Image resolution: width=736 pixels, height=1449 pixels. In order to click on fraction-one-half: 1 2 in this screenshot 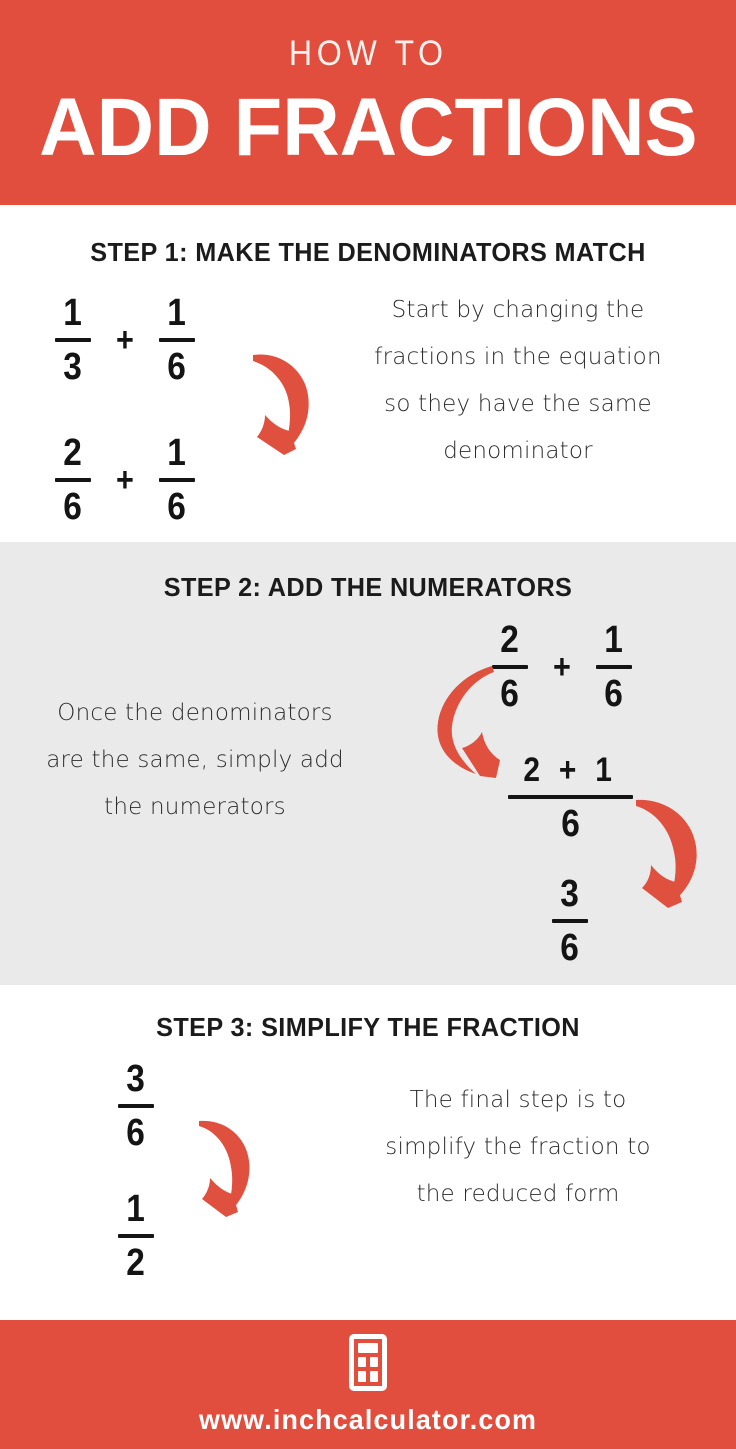, I will do `click(136, 1236)`.